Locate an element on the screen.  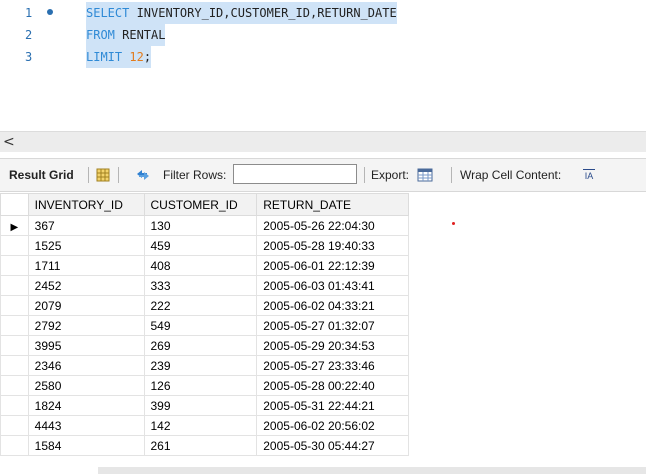
row-header: ▶ is located at coordinates (14, 225).